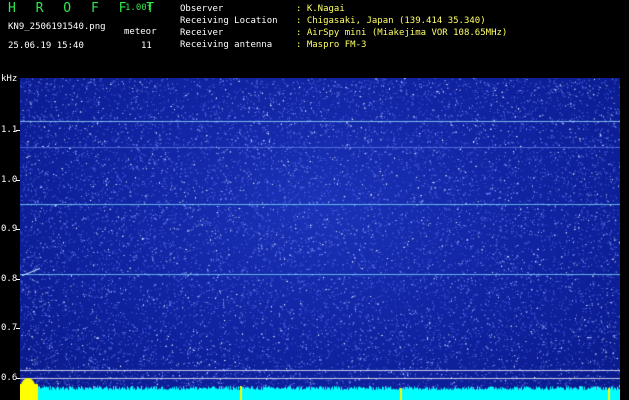 The image size is (629, 400). Describe the element at coordinates (9, 79) in the screenshot. I see `frequency-unit-label: kHz` at that location.